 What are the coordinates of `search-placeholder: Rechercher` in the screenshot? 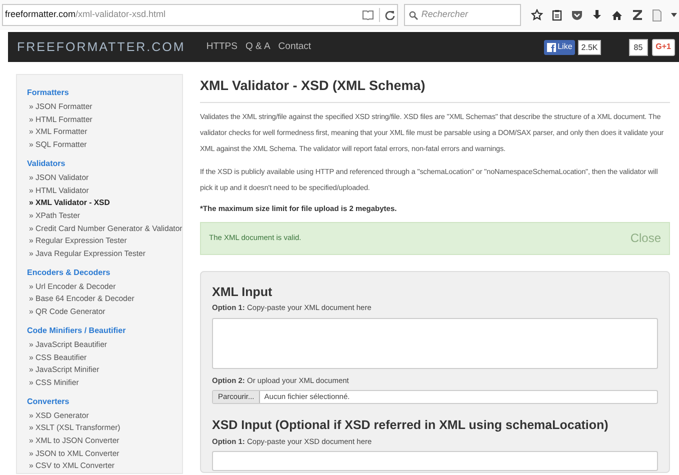 It's located at (444, 15).